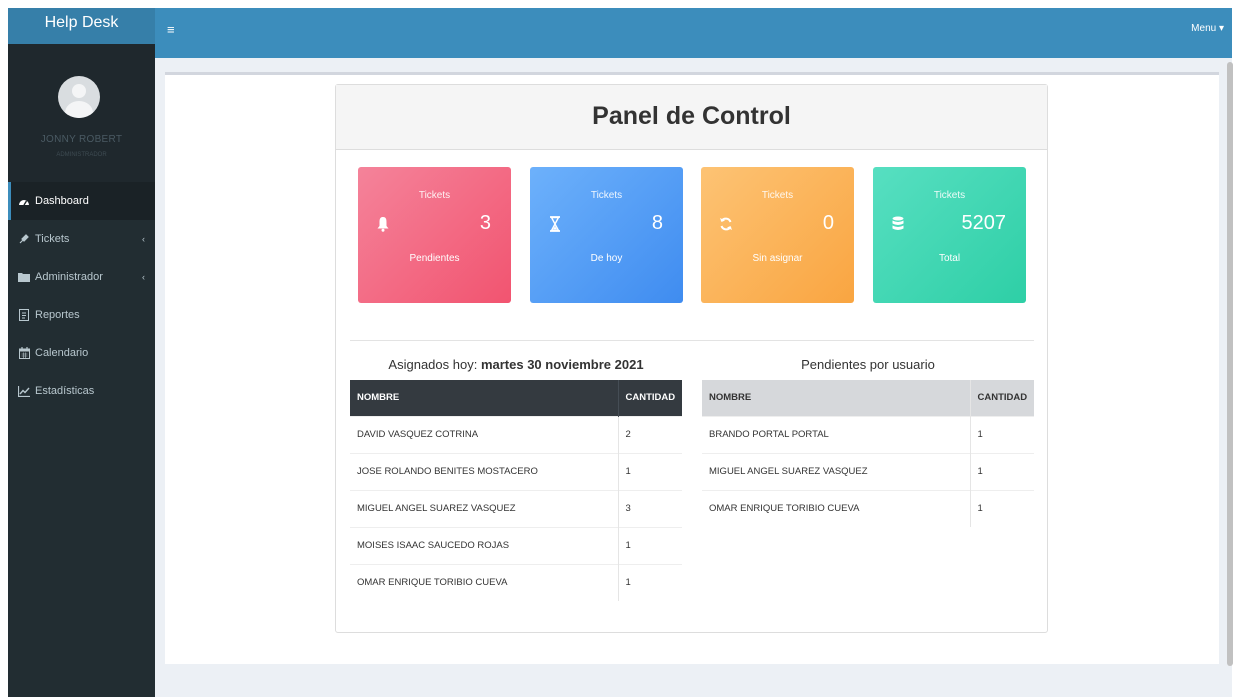 The image size is (1239, 697). I want to click on assigned-today-label: Asignados hoy:, so click(433, 364).